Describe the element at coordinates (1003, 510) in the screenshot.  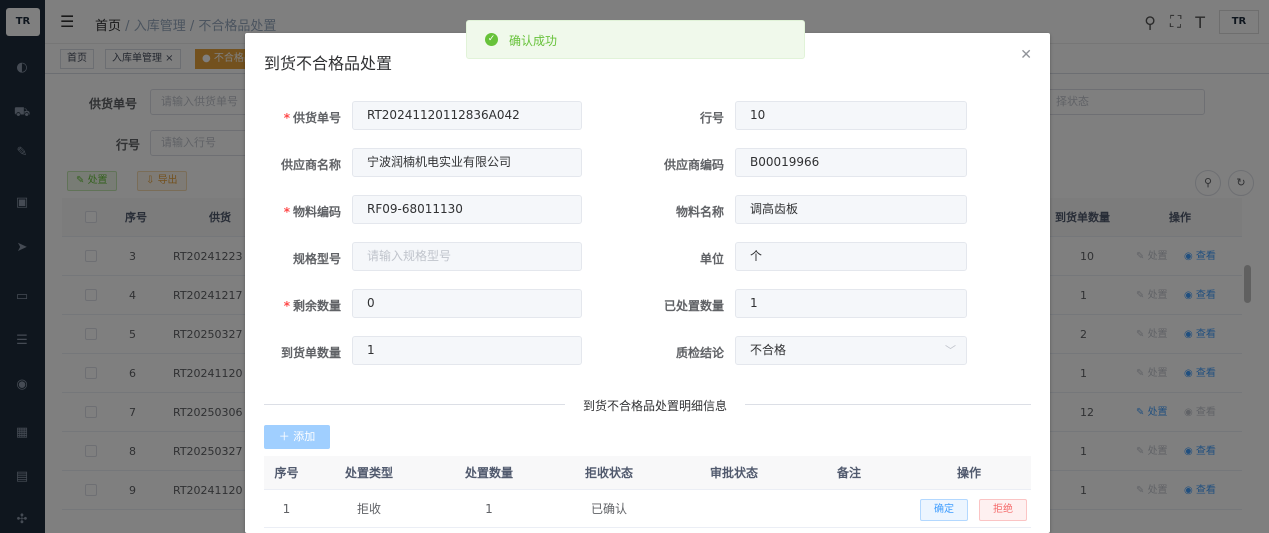
I see `reject-button: 拒绝` at that location.